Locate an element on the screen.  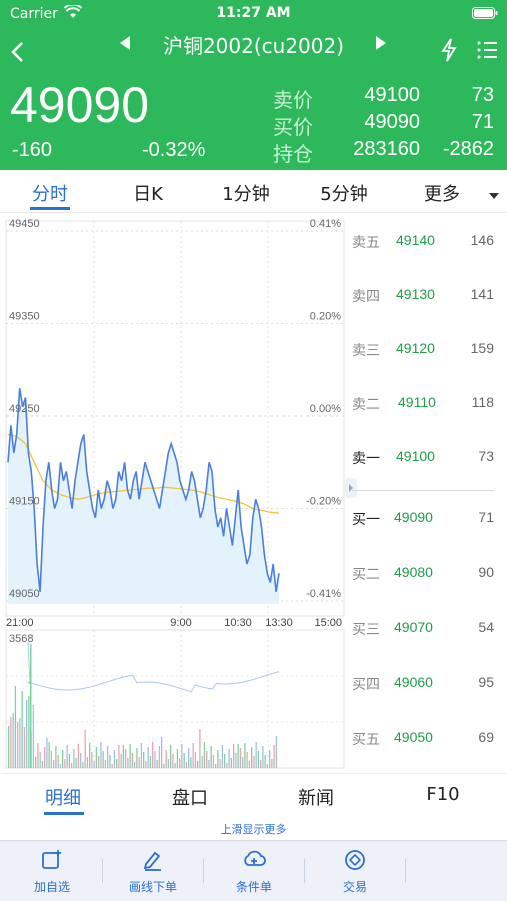
quote-row-price: 49100 is located at coordinates (392, 95).